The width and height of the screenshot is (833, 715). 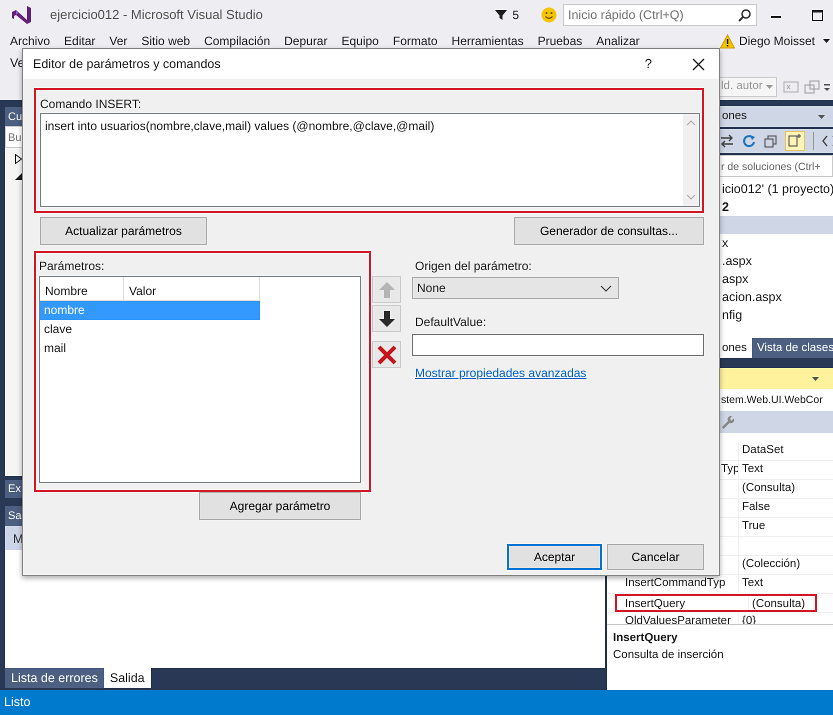 I want to click on property-value: DataSet, so click(x=785, y=451).